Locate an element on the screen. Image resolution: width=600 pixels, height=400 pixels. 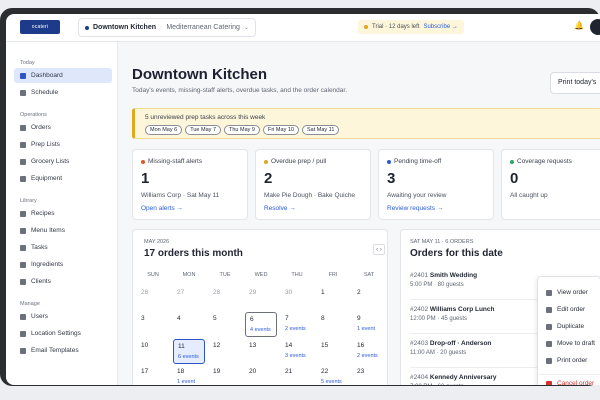
brand-logo: ocateri is located at coordinates (40, 27).